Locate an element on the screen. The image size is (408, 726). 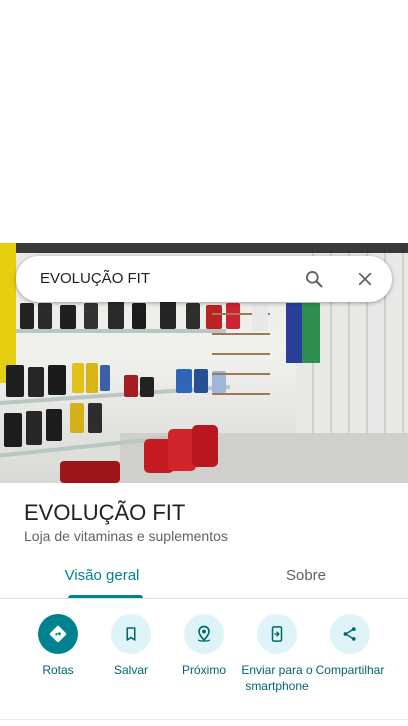
save-label: Salvar is located at coordinates (130, 670).